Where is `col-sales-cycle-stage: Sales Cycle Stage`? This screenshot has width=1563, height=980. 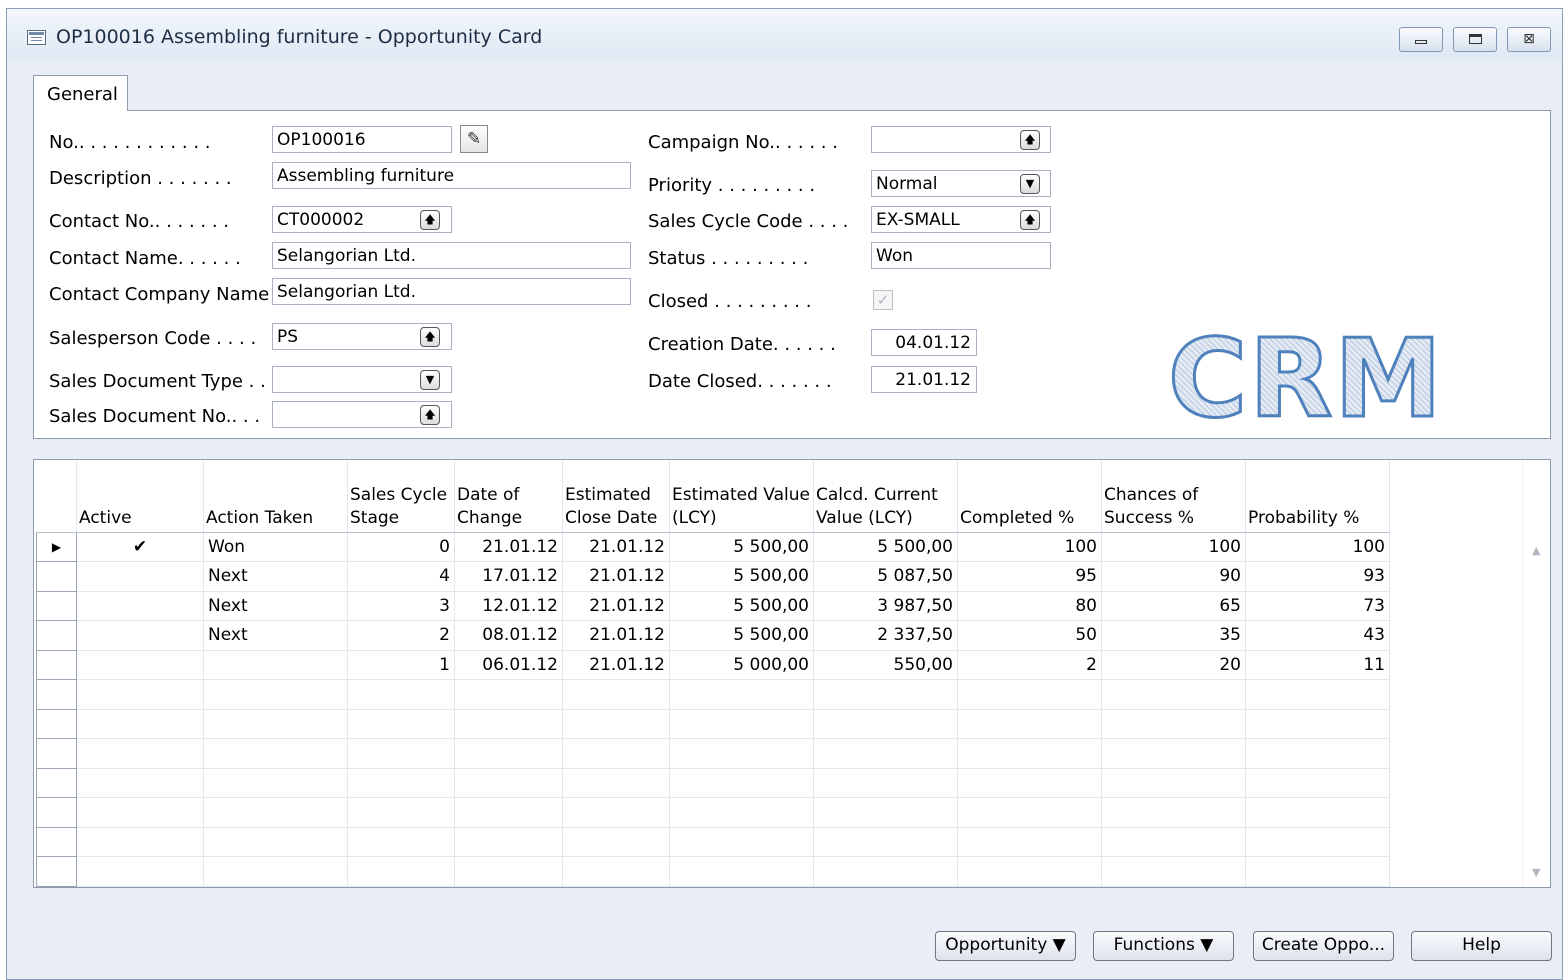 col-sales-cycle-stage: Sales Cycle Stage is located at coordinates (401, 496).